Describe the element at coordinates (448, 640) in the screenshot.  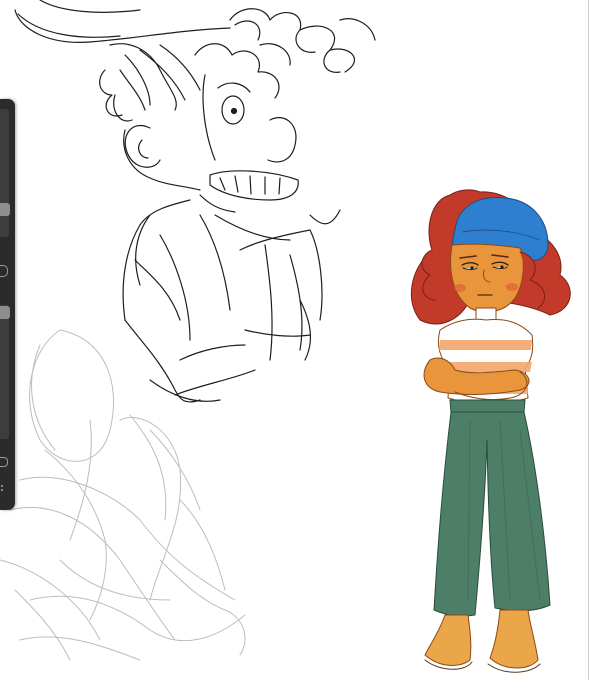
I see `shoe-left` at that location.